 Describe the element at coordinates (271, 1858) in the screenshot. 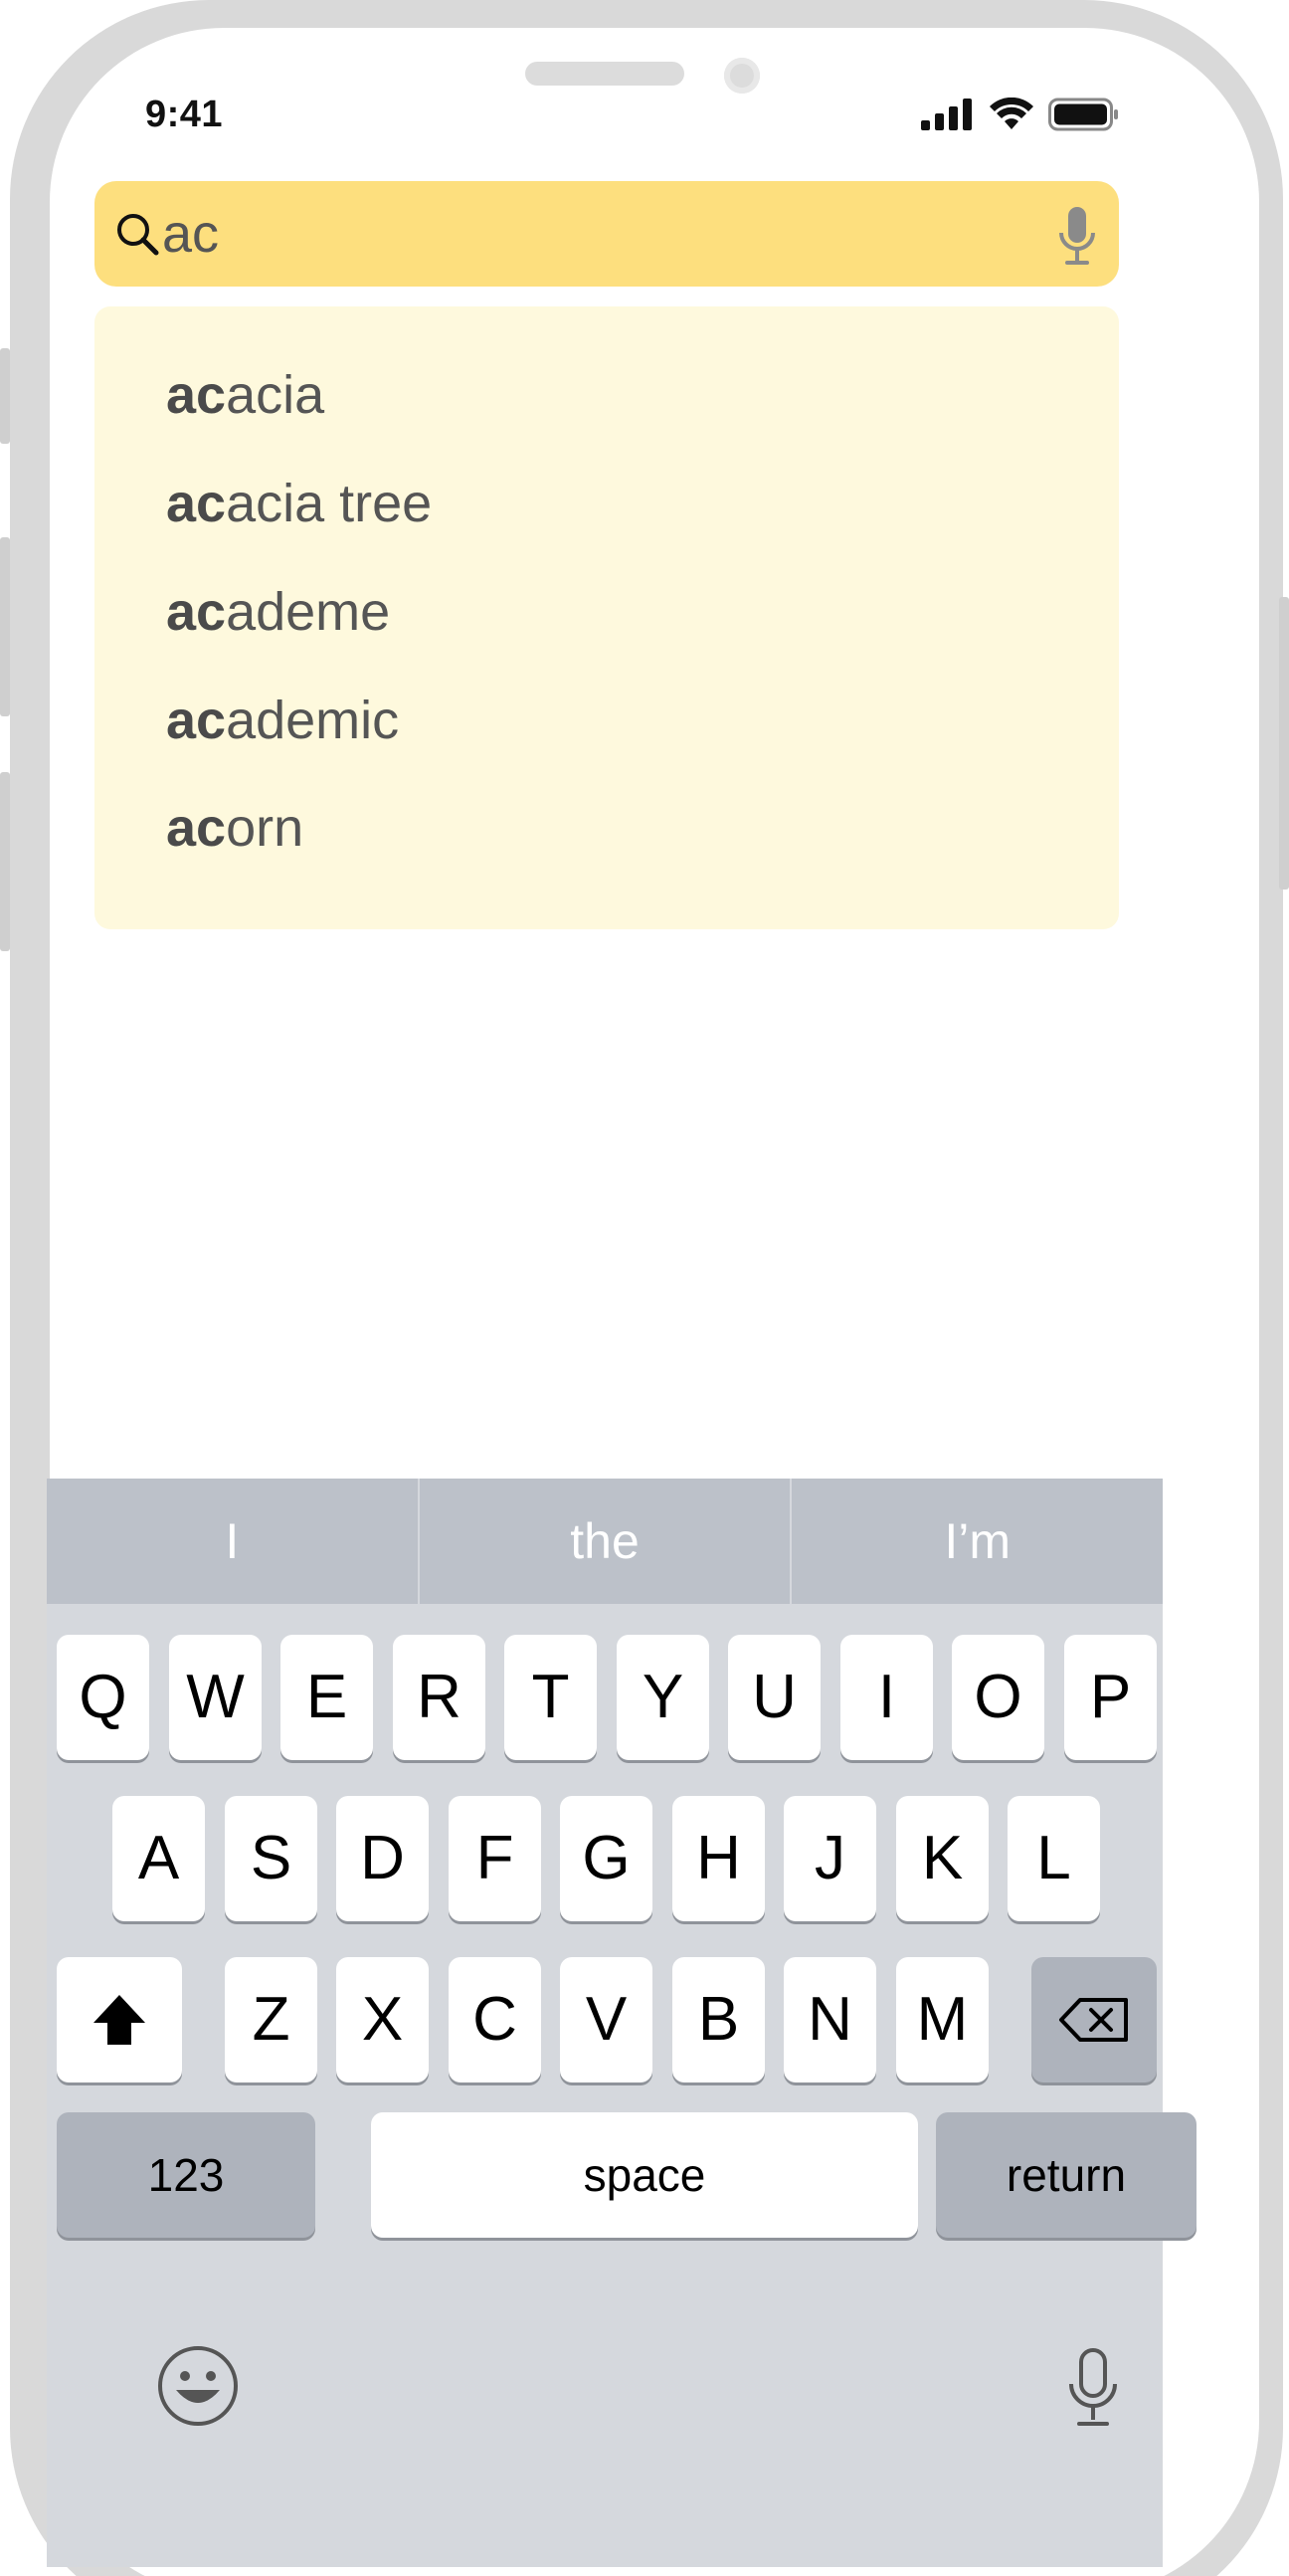

I see `key-s: S` at that location.